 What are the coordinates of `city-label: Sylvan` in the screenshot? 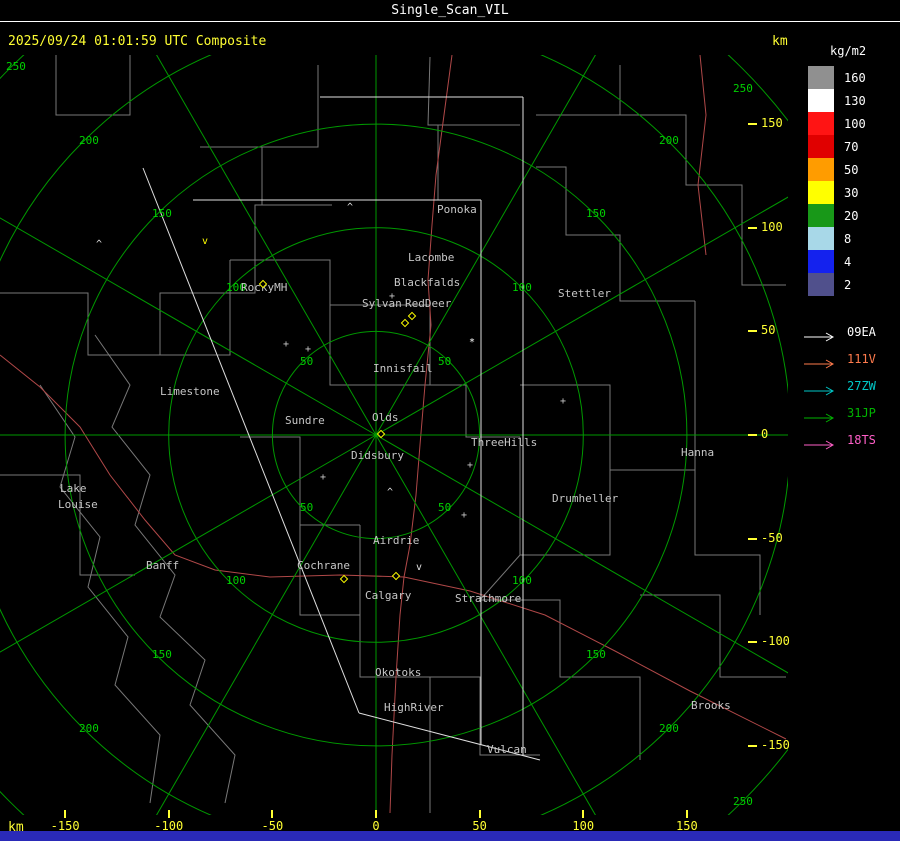 It's located at (382, 303).